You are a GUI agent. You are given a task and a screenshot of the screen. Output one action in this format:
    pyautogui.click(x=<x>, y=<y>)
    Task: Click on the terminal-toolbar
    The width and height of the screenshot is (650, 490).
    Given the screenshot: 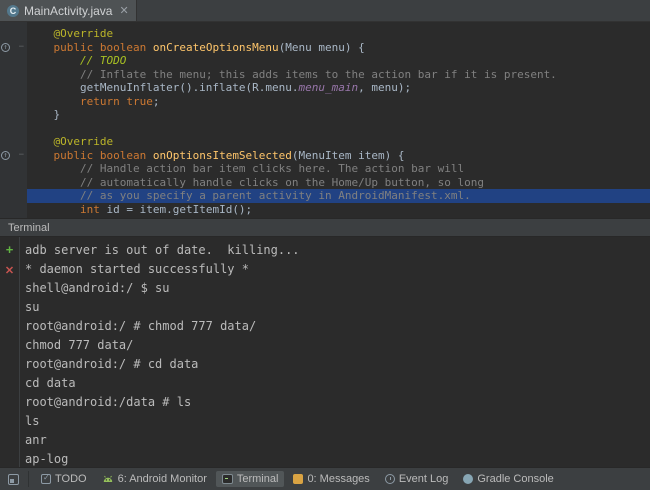 What is the action you would take?
    pyautogui.click(x=10, y=352)
    